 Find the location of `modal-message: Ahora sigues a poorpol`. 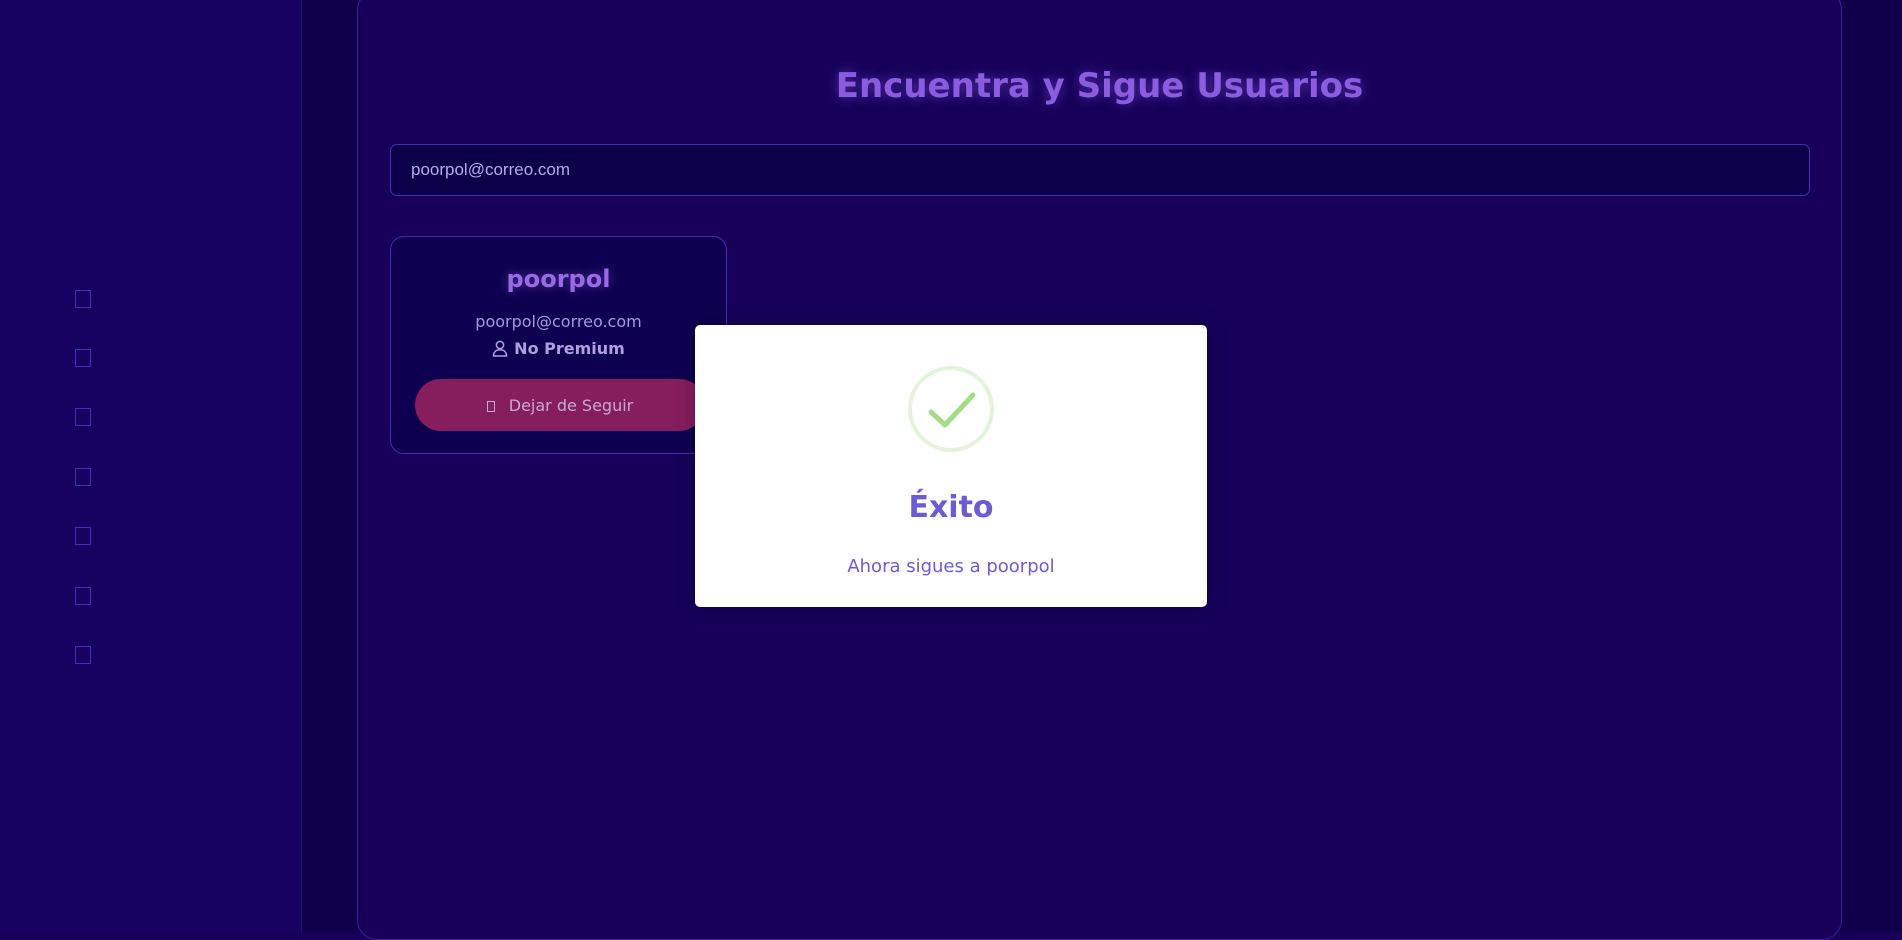

modal-message: Ahora sigues a poorpol is located at coordinates (951, 566).